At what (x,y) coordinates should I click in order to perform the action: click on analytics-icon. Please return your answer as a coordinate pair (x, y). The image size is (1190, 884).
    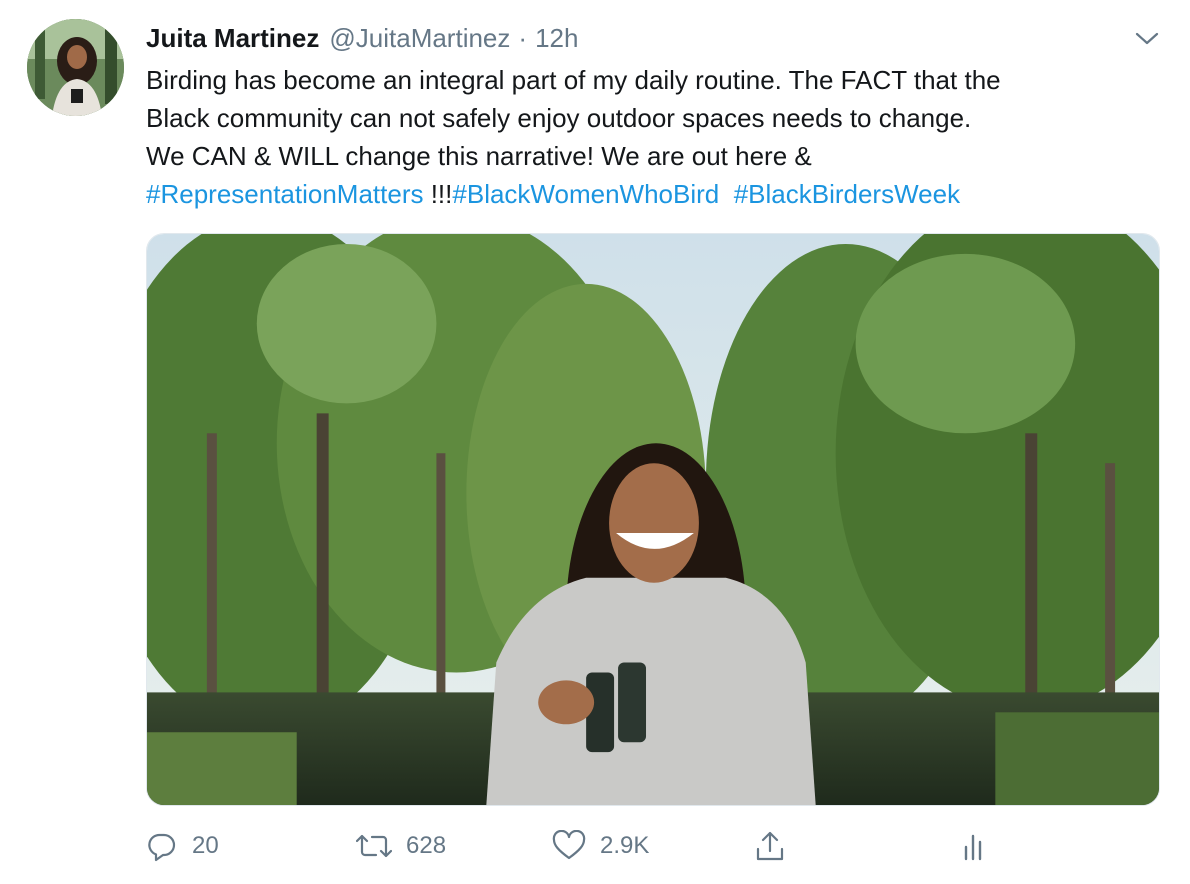
    Looking at the image, I should click on (973, 847).